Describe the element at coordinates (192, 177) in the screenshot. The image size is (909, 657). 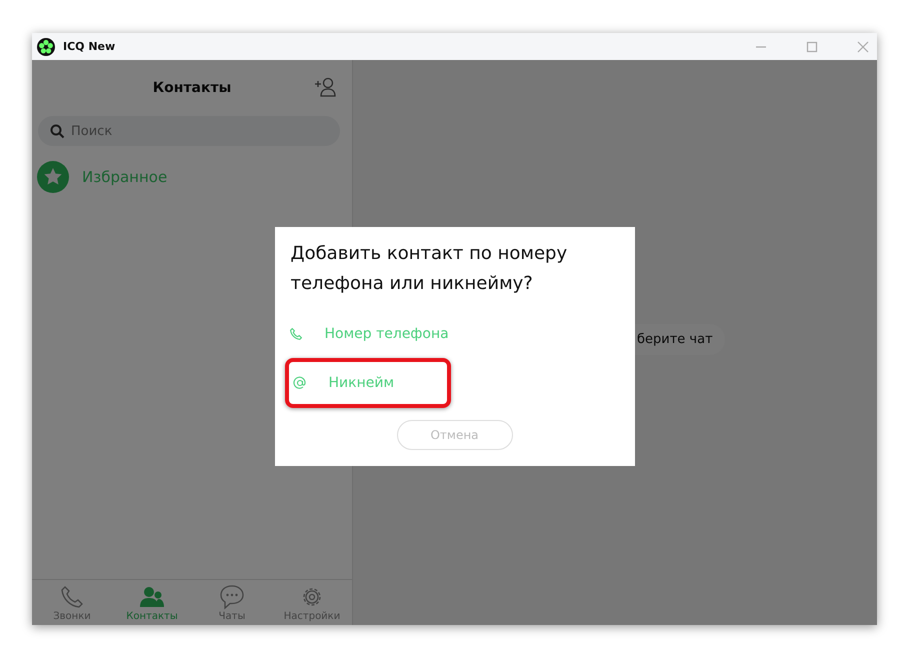
I see `contact-item: Избранное` at that location.